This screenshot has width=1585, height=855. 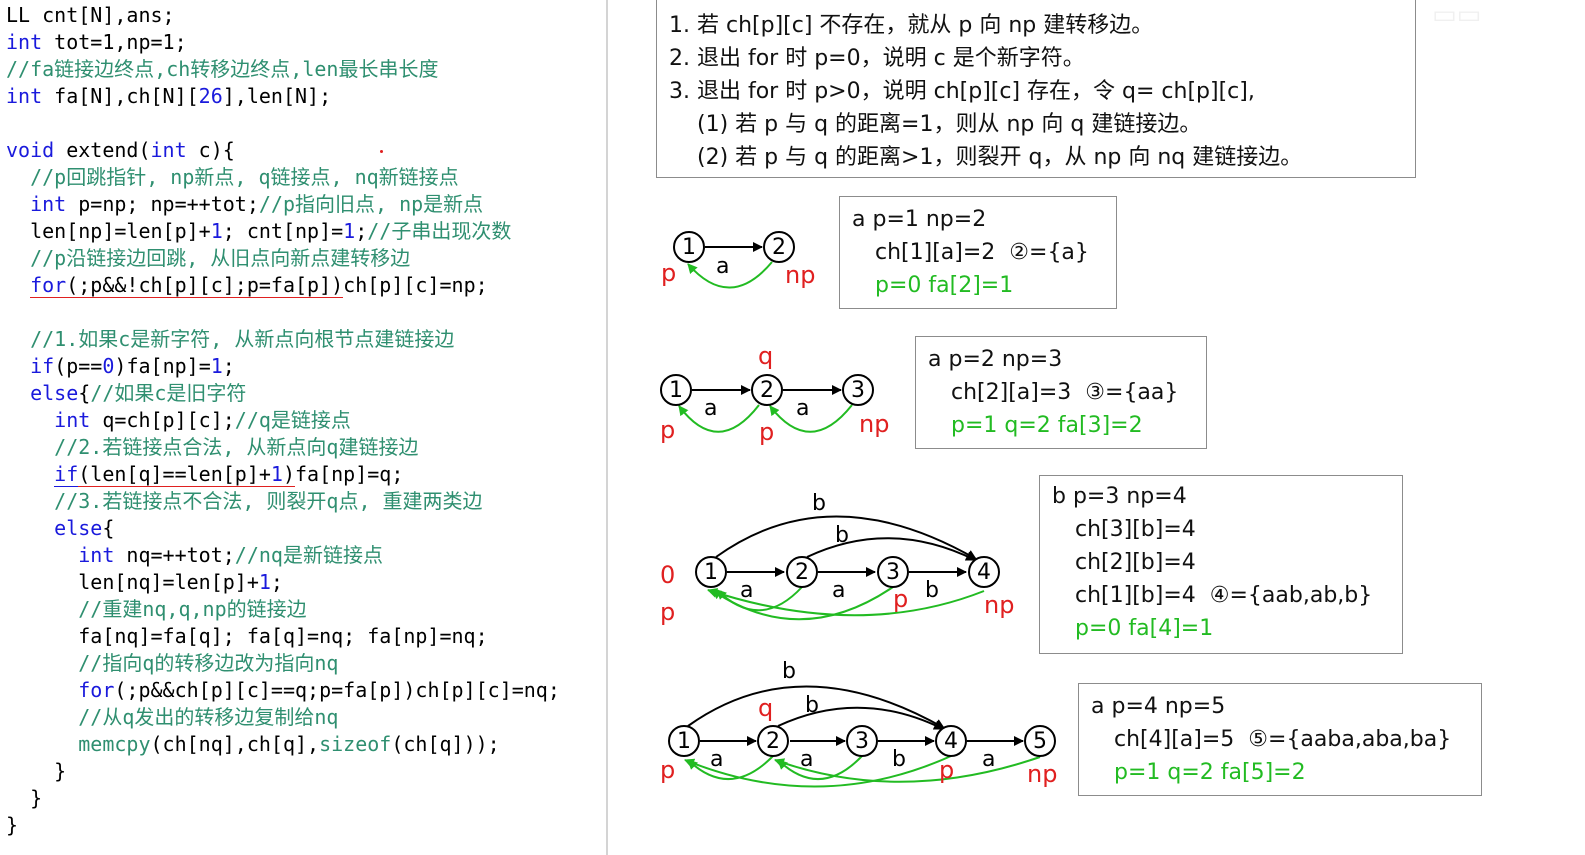 What do you see at coordinates (222, 69) in the screenshot?
I see `code-comment: //fa链接边终点,ch转移边终点,len最长串长度` at bounding box center [222, 69].